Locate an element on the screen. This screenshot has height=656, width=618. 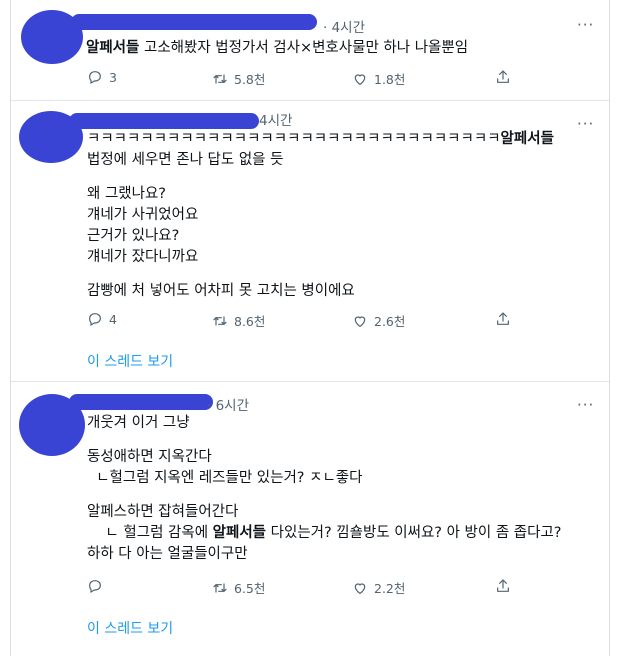
reply-button: 3 is located at coordinates (102, 77).